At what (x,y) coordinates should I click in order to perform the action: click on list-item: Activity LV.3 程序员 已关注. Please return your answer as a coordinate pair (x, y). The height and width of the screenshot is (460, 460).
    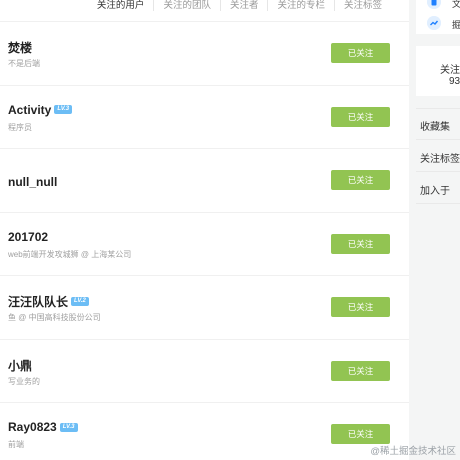
    Looking at the image, I should click on (204, 117).